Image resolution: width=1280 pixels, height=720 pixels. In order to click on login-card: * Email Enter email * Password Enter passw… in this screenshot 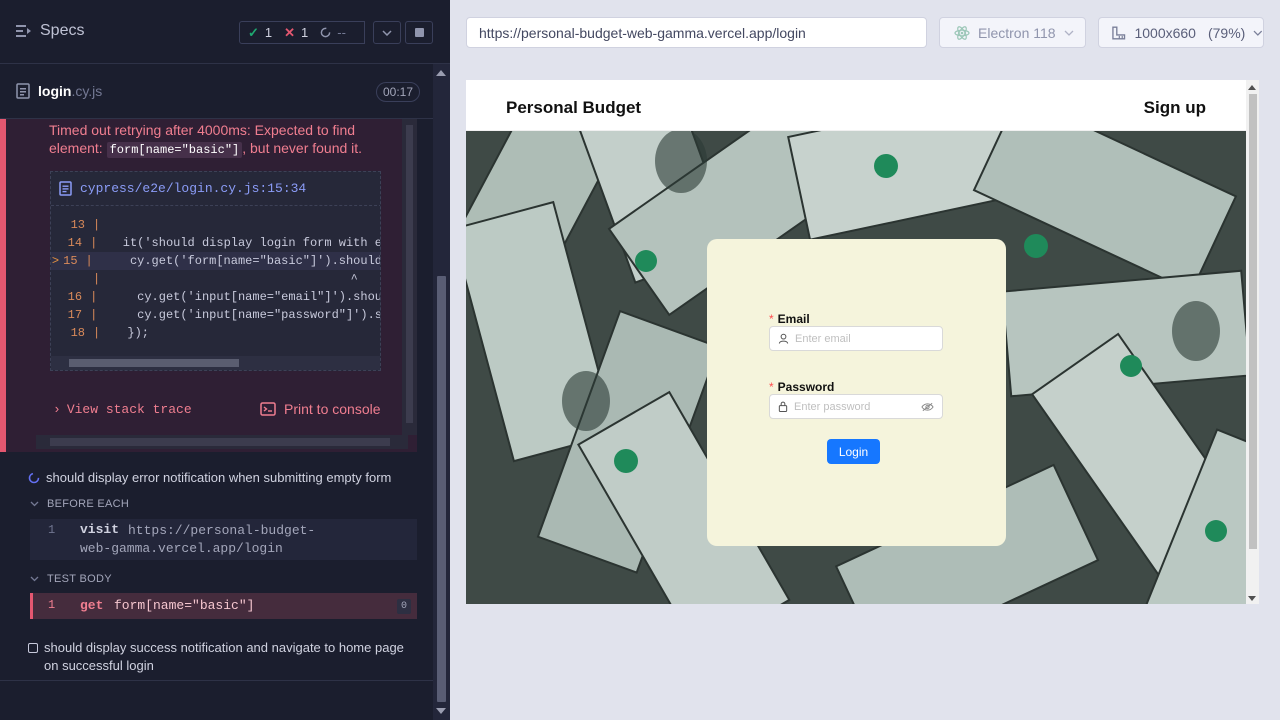, I will do `click(856, 392)`.